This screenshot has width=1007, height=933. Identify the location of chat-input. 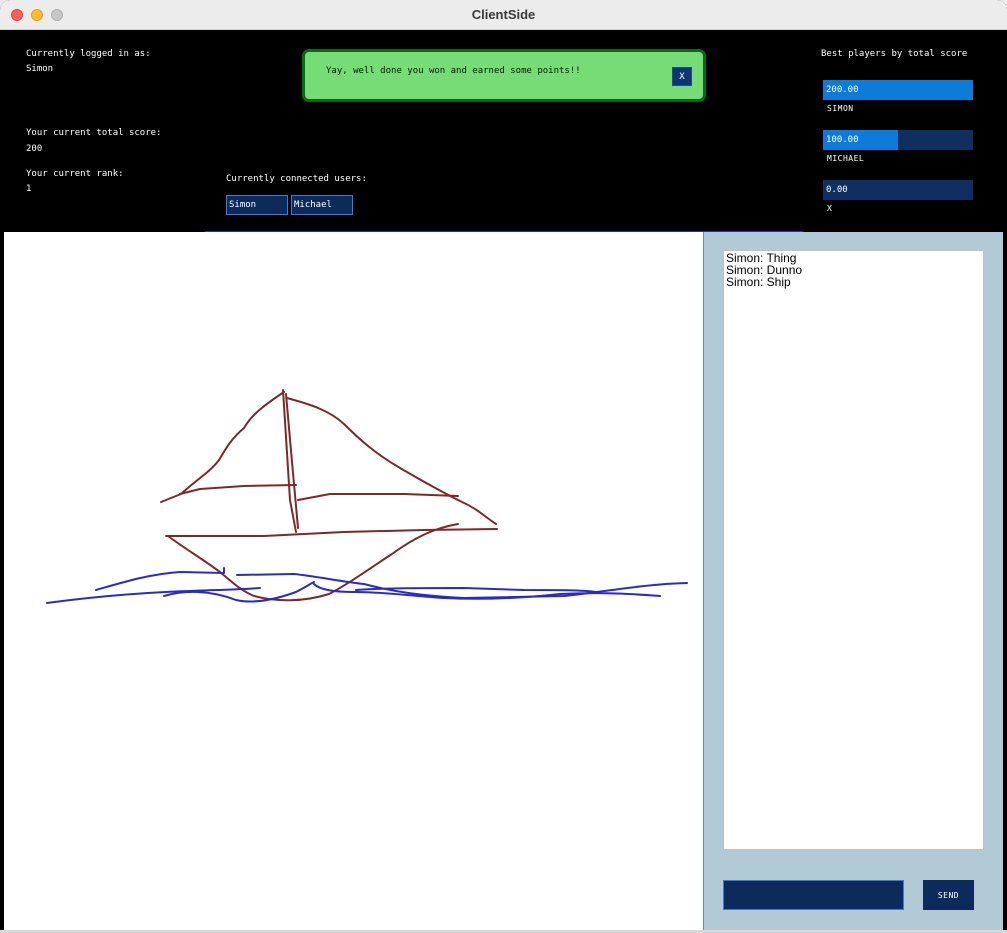
(813, 895).